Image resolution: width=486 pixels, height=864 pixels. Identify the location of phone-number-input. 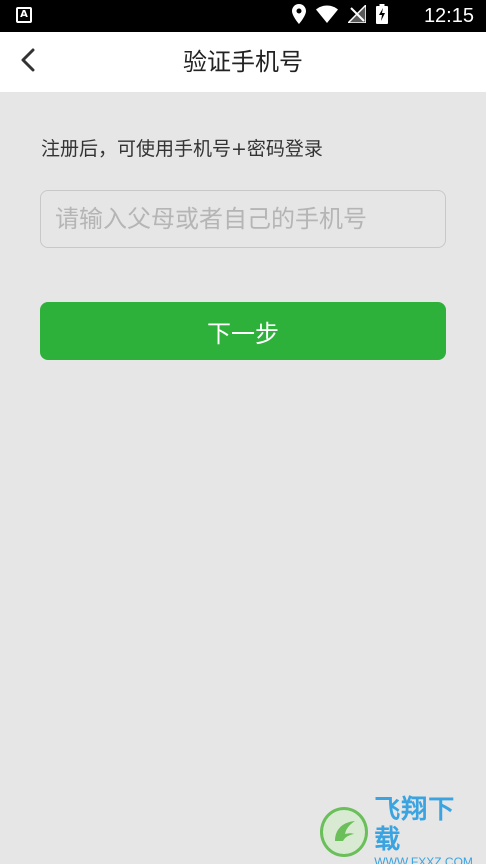
(243, 219).